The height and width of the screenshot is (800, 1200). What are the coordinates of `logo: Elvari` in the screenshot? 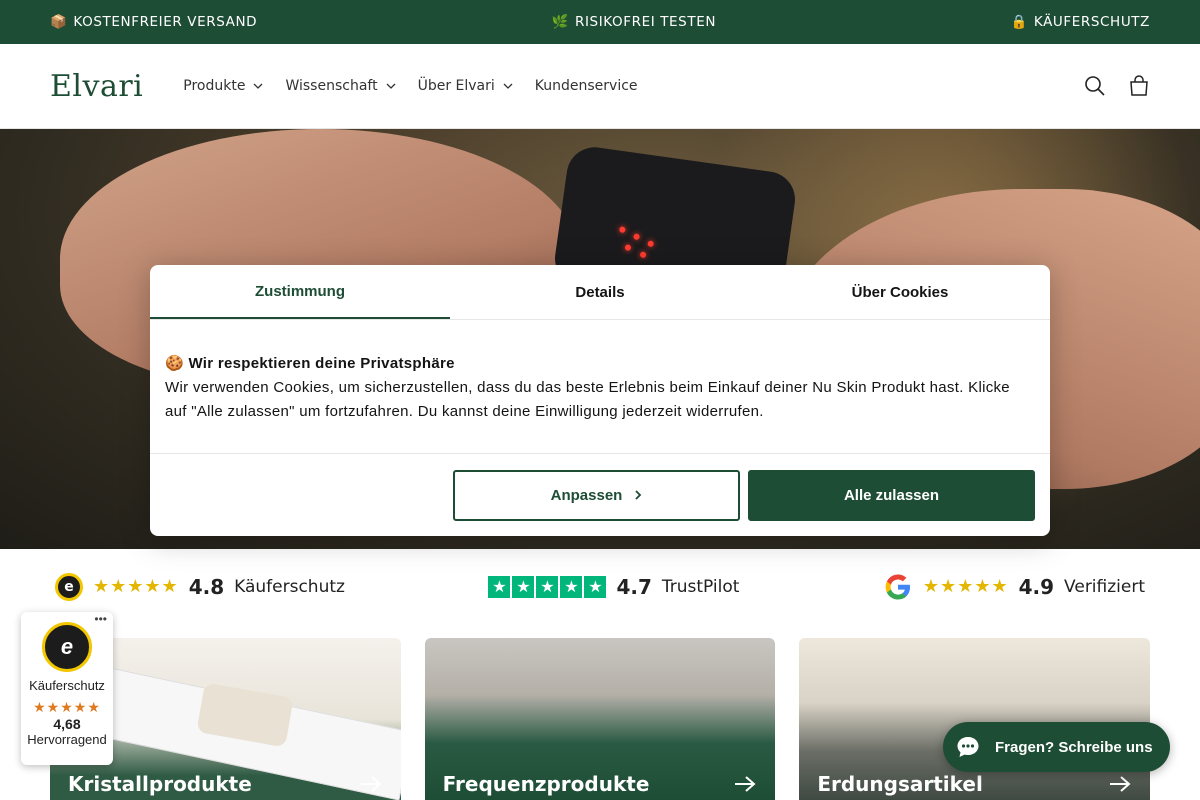 It's located at (96, 86).